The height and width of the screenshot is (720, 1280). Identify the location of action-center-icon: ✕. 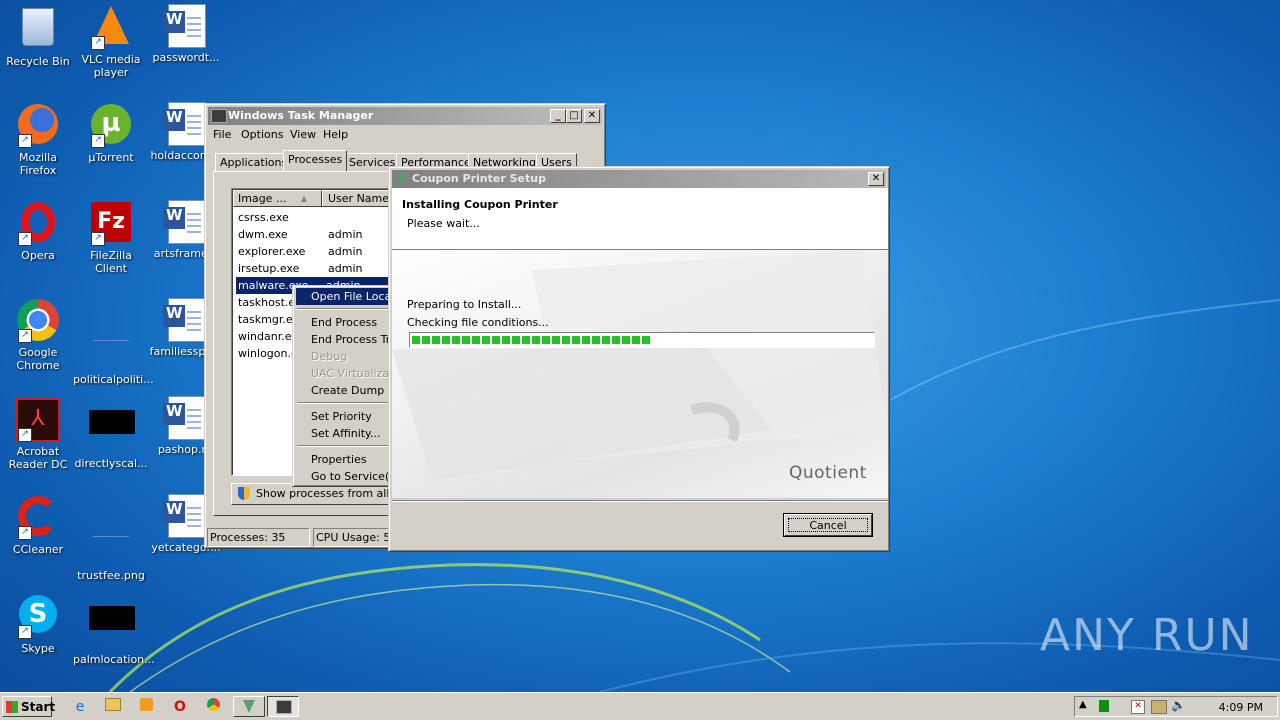
(1138, 707).